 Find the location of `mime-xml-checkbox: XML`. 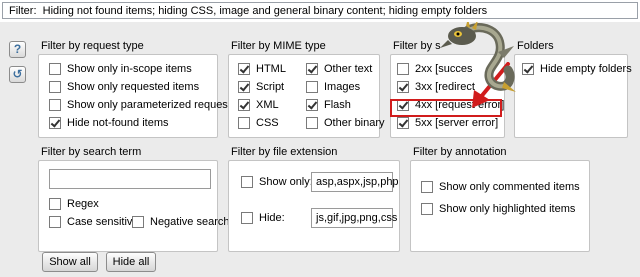

mime-xml-checkbox: XML is located at coordinates (258, 105).